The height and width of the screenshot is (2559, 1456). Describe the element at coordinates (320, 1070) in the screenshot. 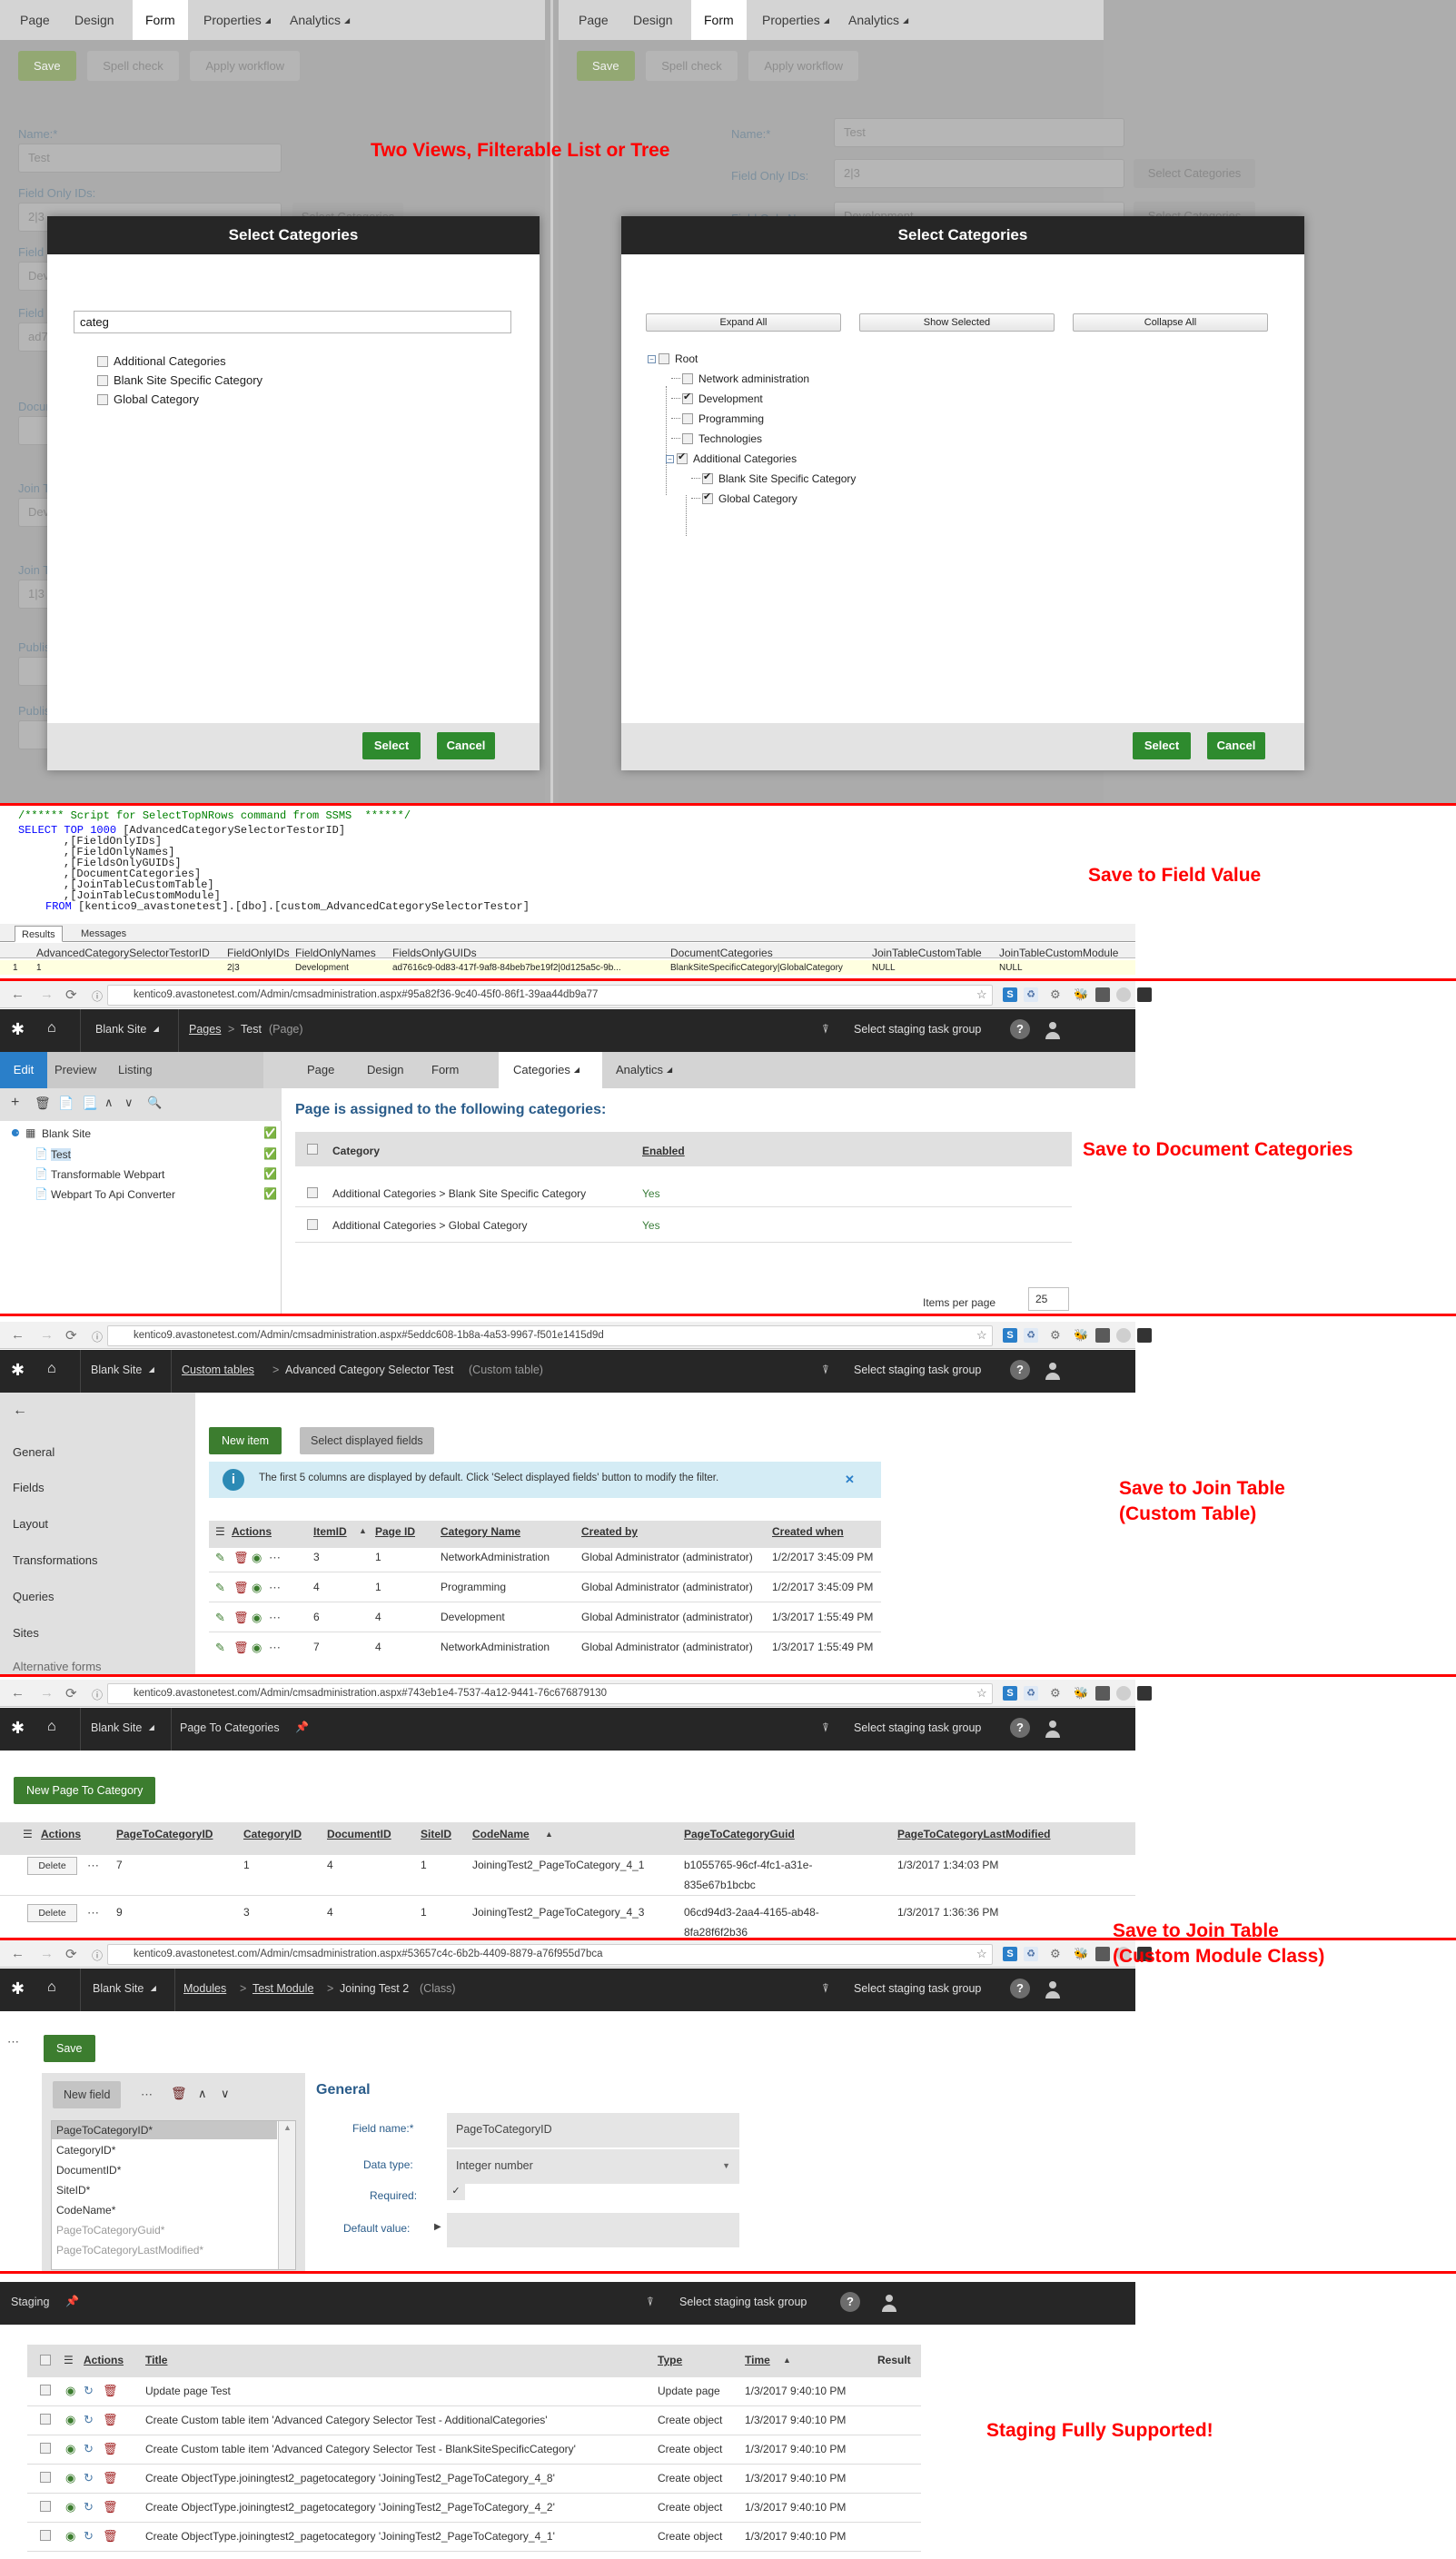

I see `tab-page-3: Page` at that location.